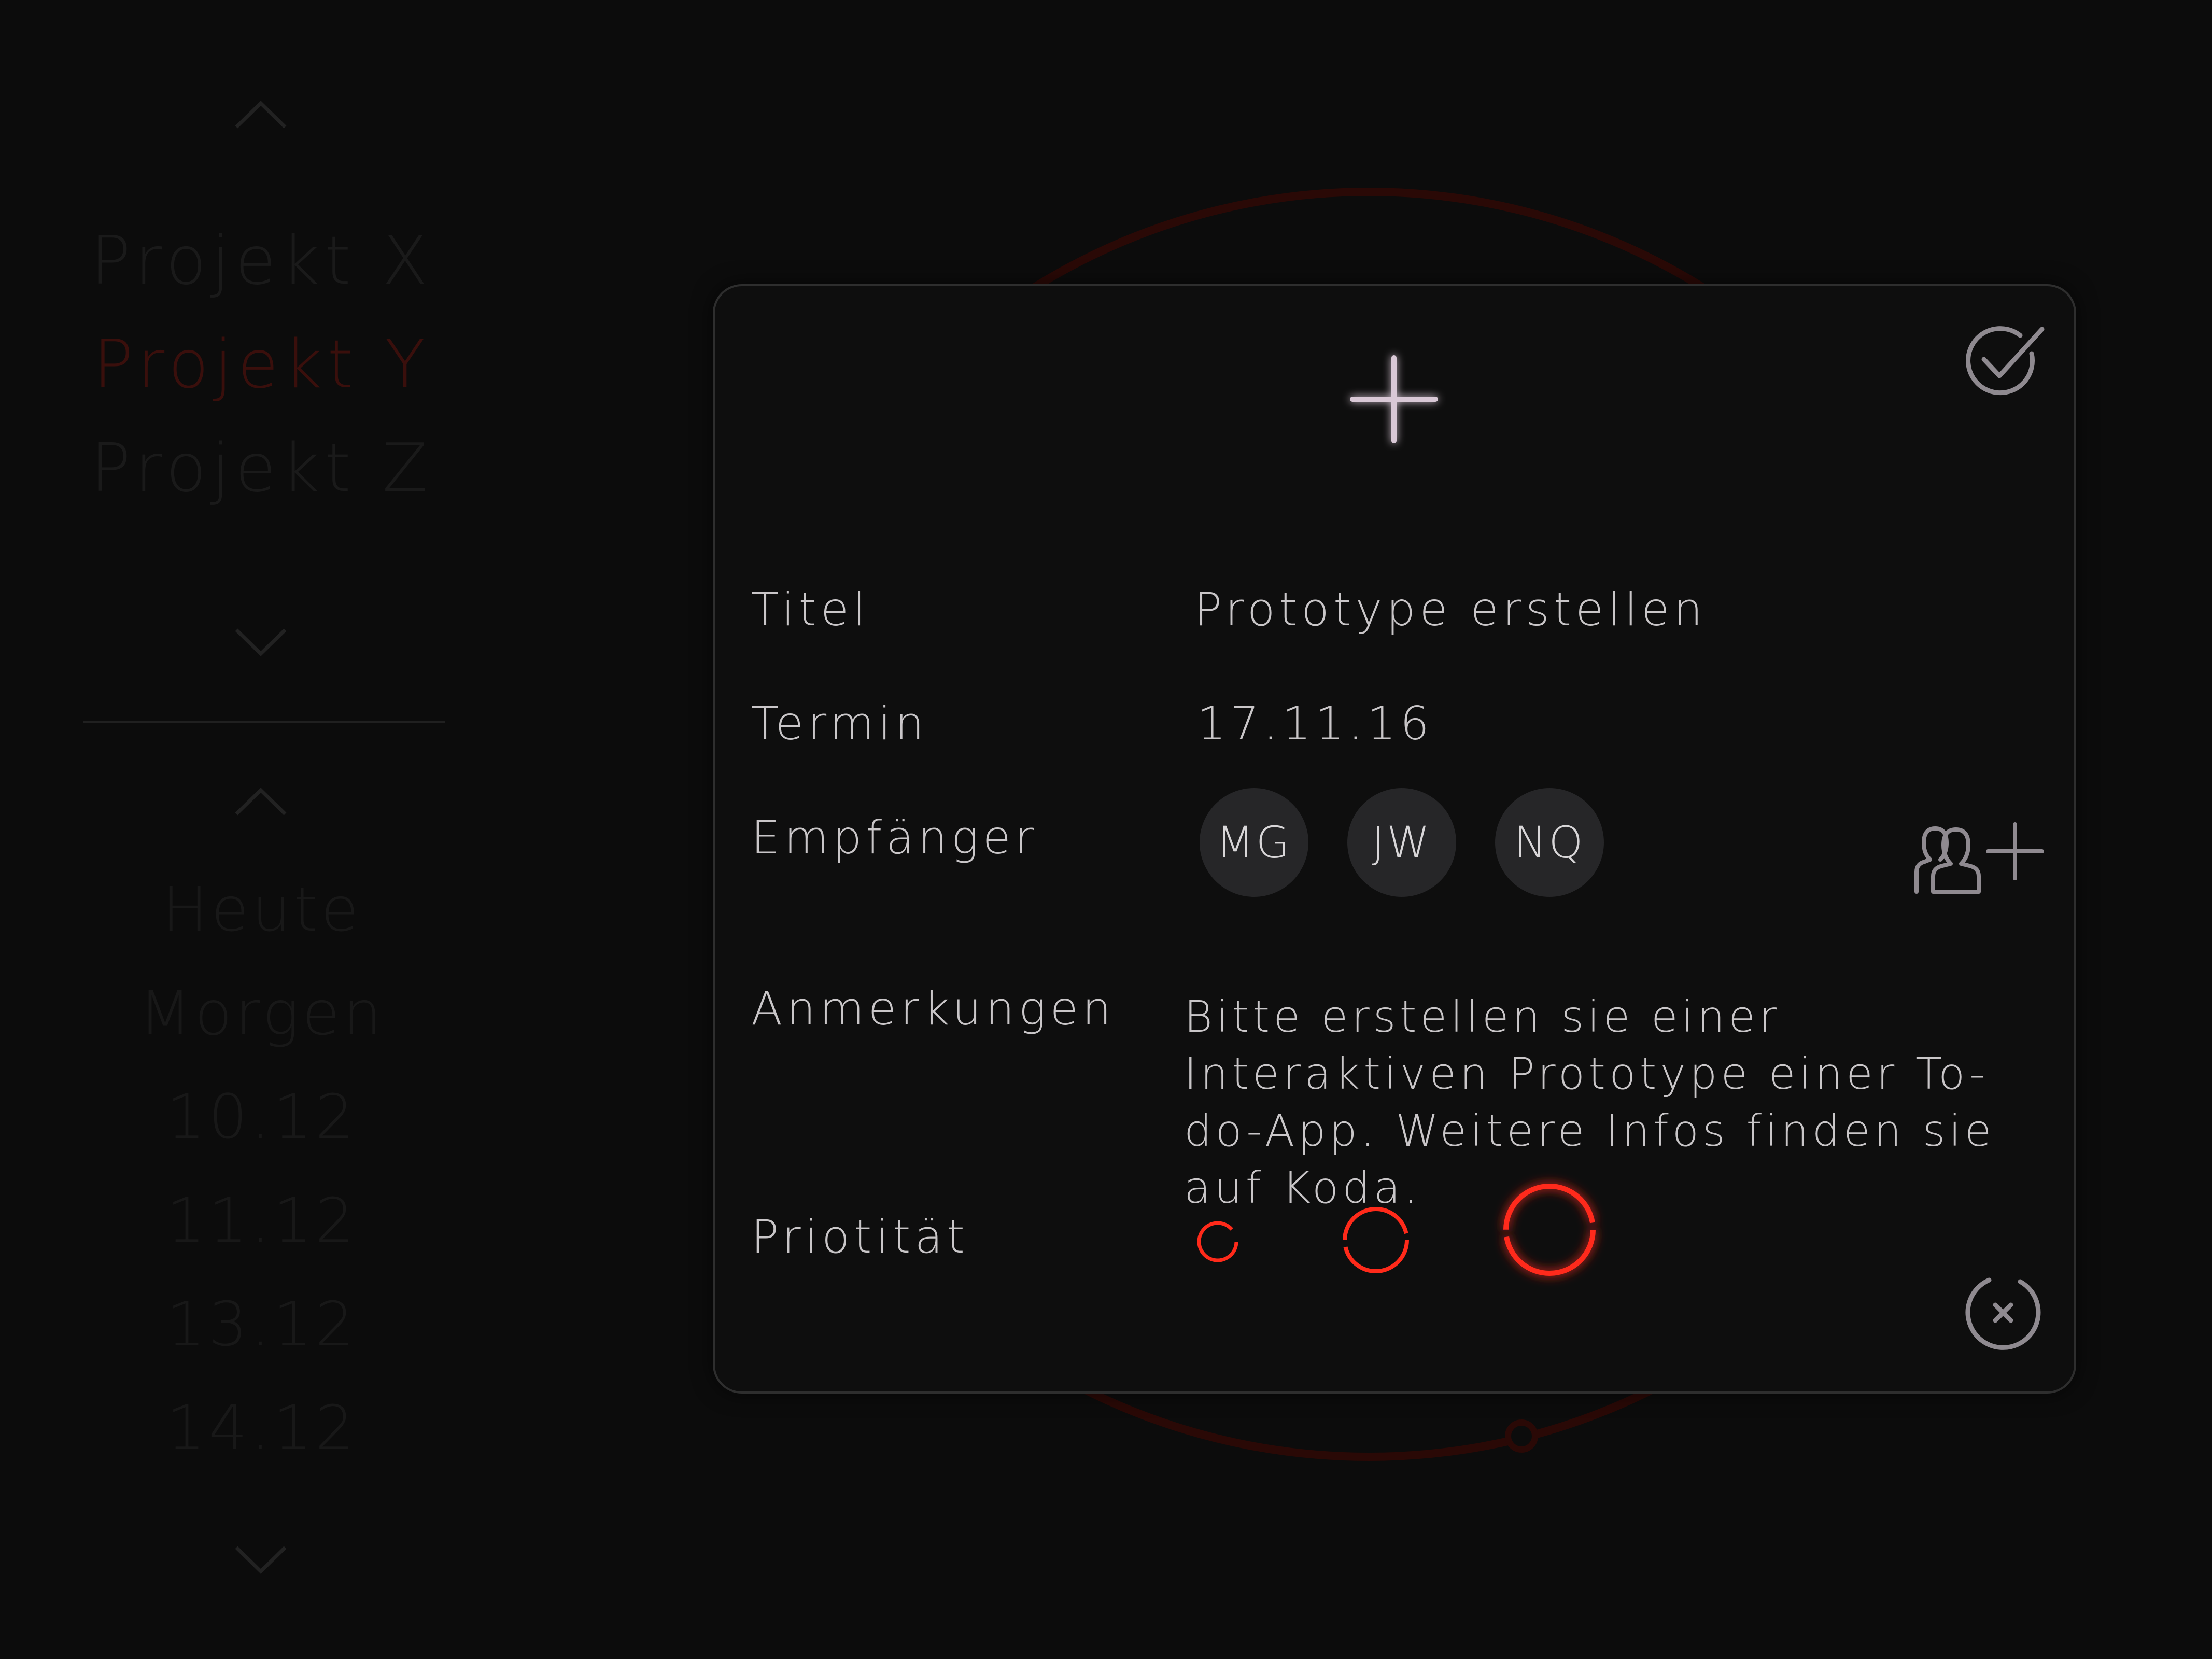 The image size is (2212, 1659). What do you see at coordinates (860, 1236) in the screenshot?
I see `priority-label: Priotität` at bounding box center [860, 1236].